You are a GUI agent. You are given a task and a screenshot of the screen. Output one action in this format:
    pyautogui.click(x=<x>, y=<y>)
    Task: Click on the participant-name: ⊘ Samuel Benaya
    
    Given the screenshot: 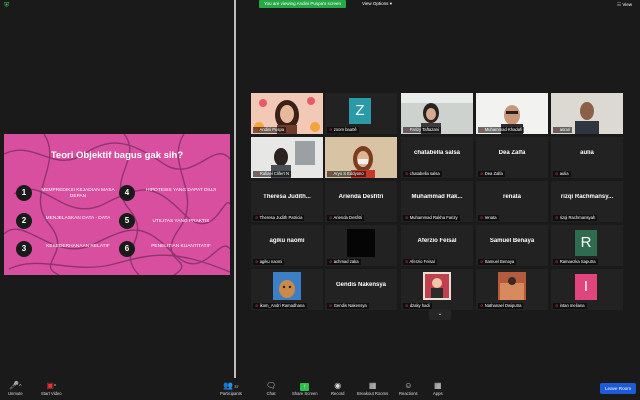 What is the action you would take?
    pyautogui.click(x=497, y=262)
    